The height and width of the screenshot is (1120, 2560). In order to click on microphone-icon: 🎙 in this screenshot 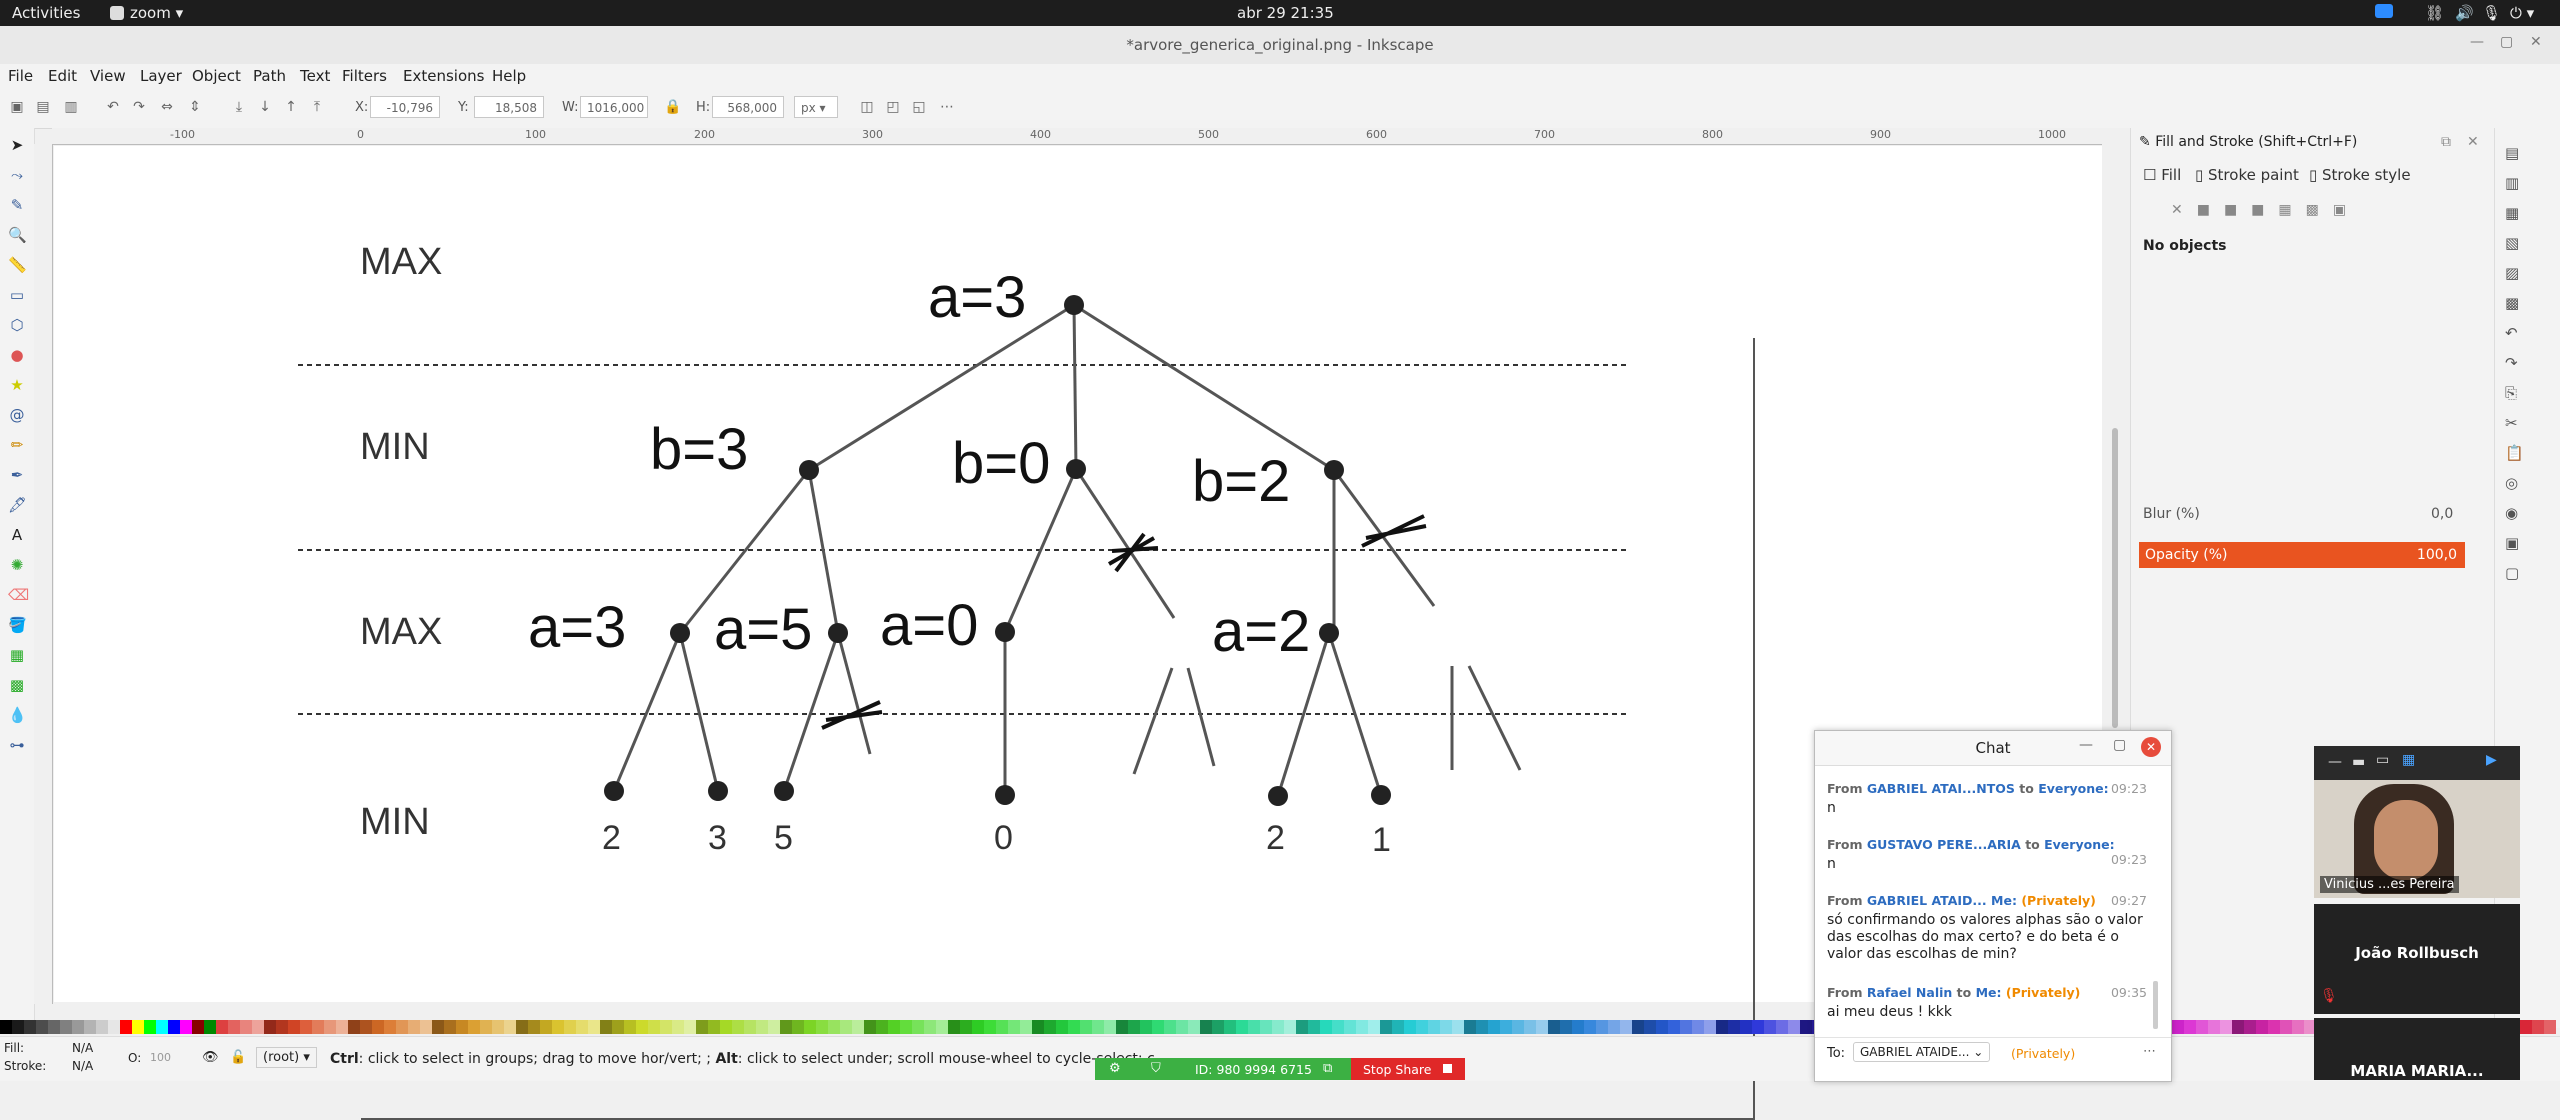, I will do `click(2491, 13)`.